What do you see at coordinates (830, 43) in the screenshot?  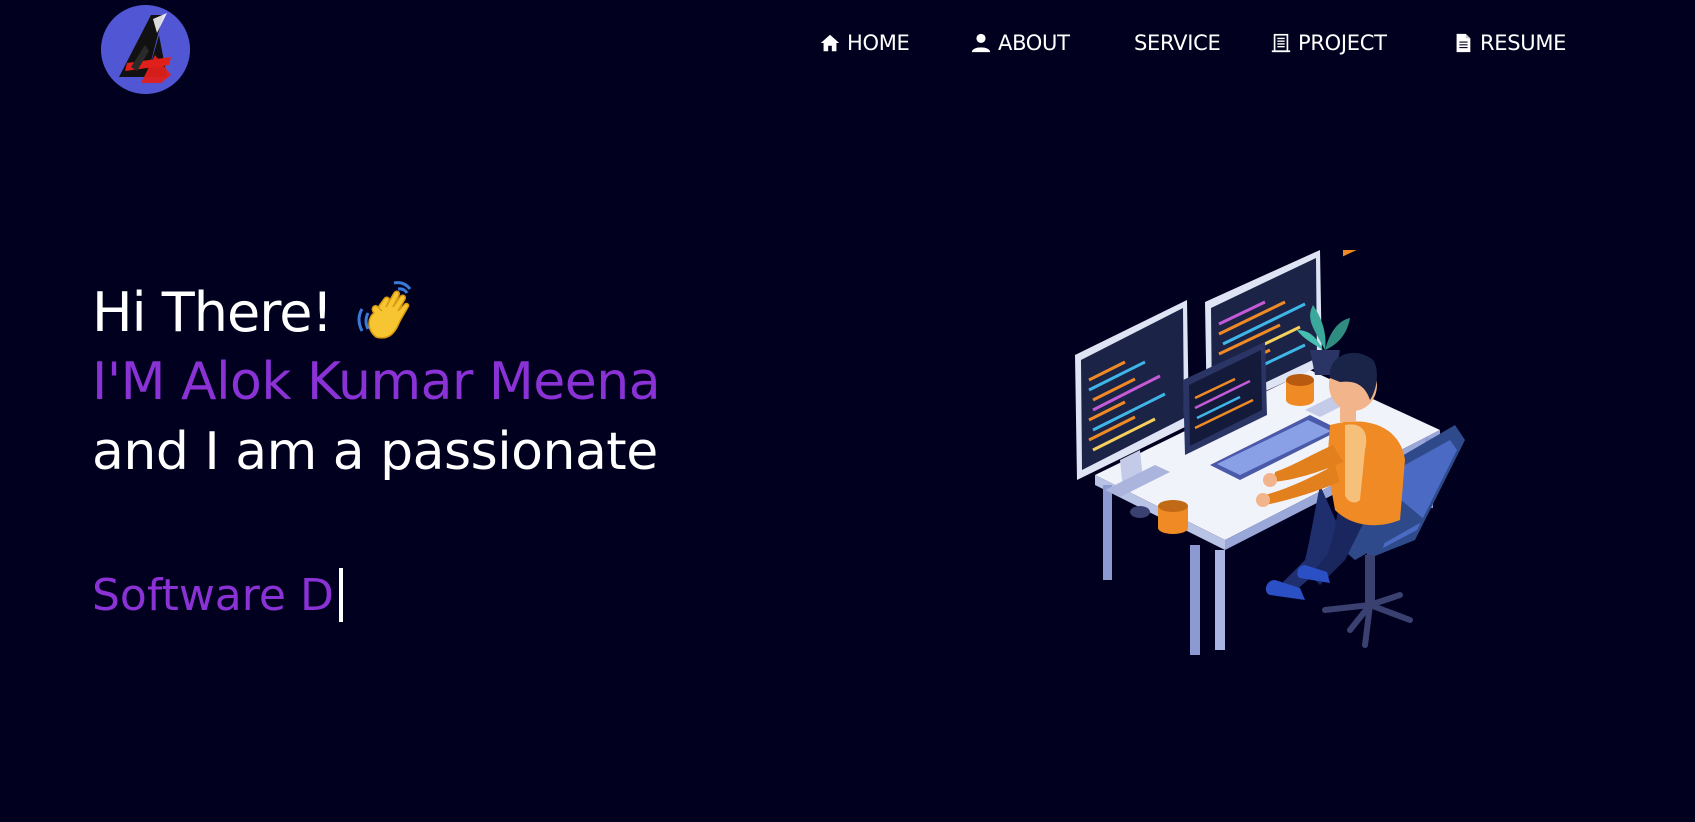 I see `home-icon` at bounding box center [830, 43].